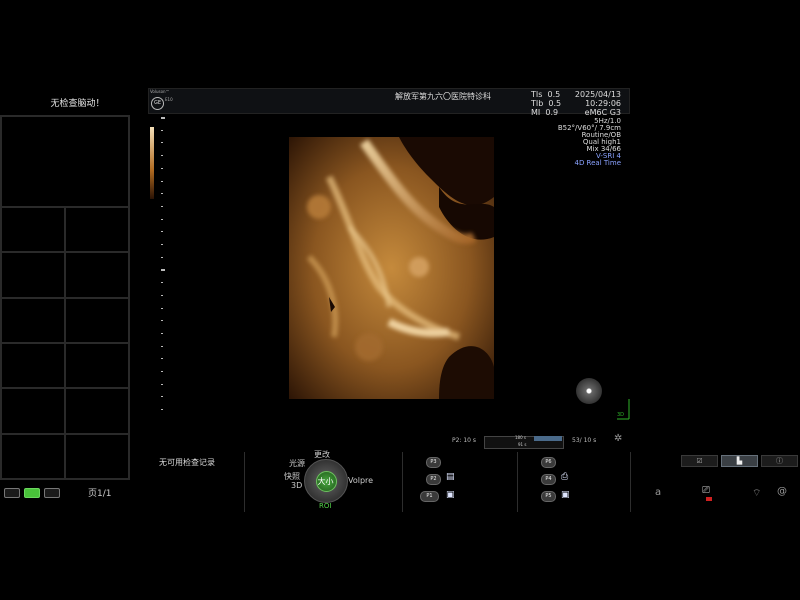 Image resolution: width=800 pixels, height=600 pixels. What do you see at coordinates (520, 437) in the screenshot?
I see `cine-total: 180 s` at bounding box center [520, 437].